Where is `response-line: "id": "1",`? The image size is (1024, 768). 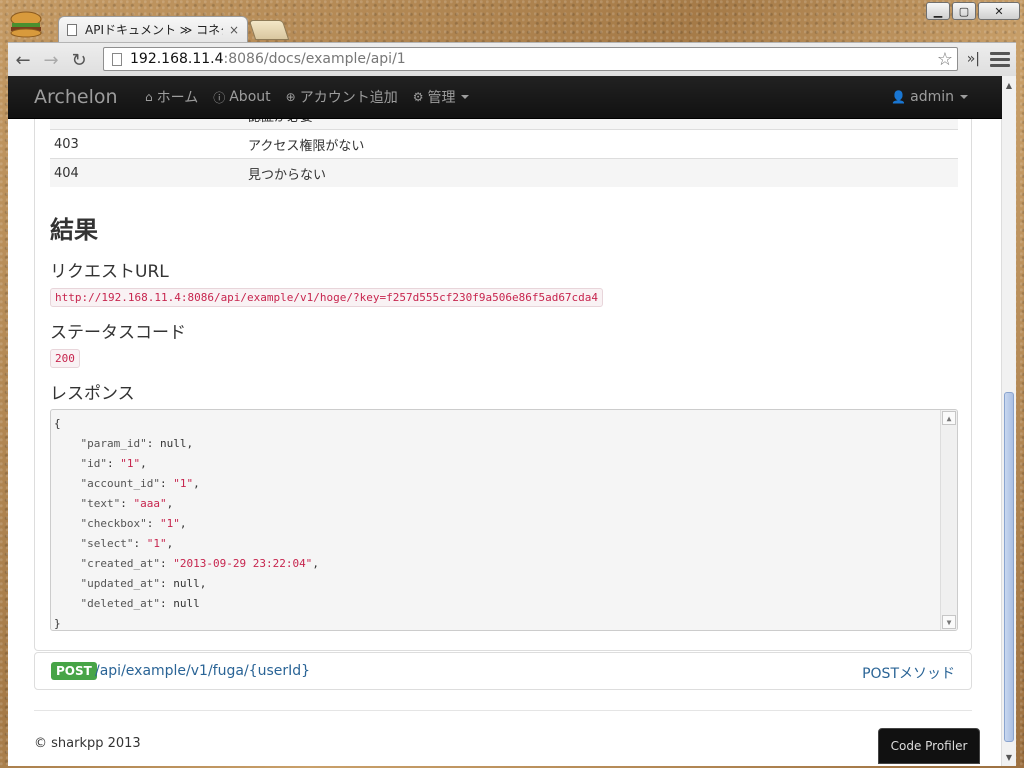
response-line: "id": "1", is located at coordinates (113, 463).